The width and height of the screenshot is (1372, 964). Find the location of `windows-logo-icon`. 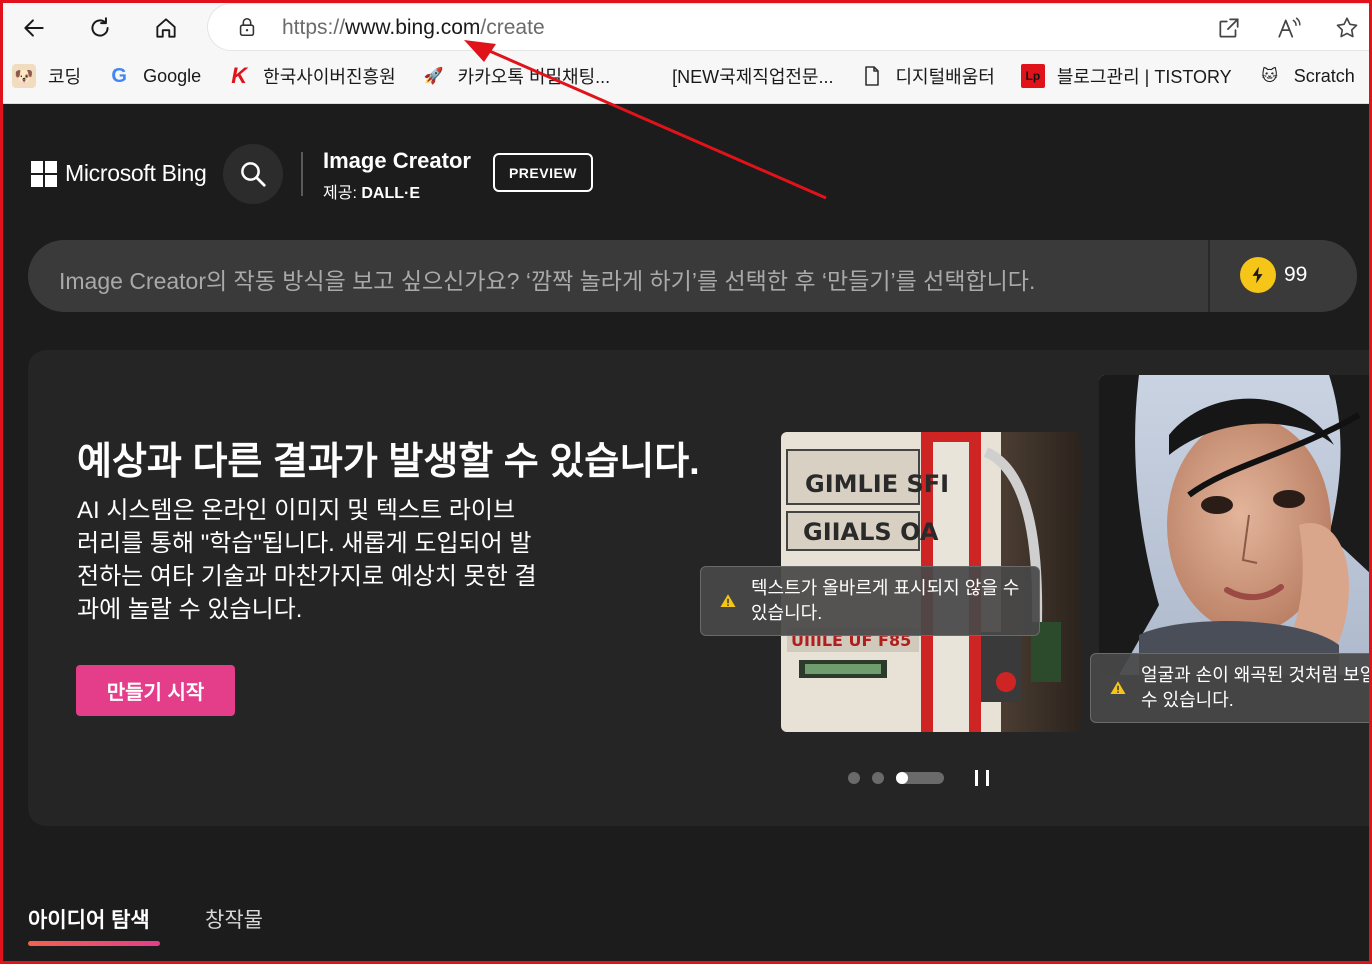

windows-logo-icon is located at coordinates (44, 173).